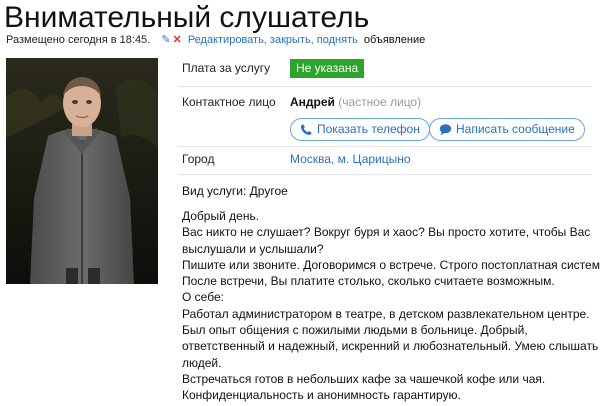 This screenshot has width=600, height=406. Describe the element at coordinates (394, 40) in the screenshot. I see `listing-word: объявление` at that location.